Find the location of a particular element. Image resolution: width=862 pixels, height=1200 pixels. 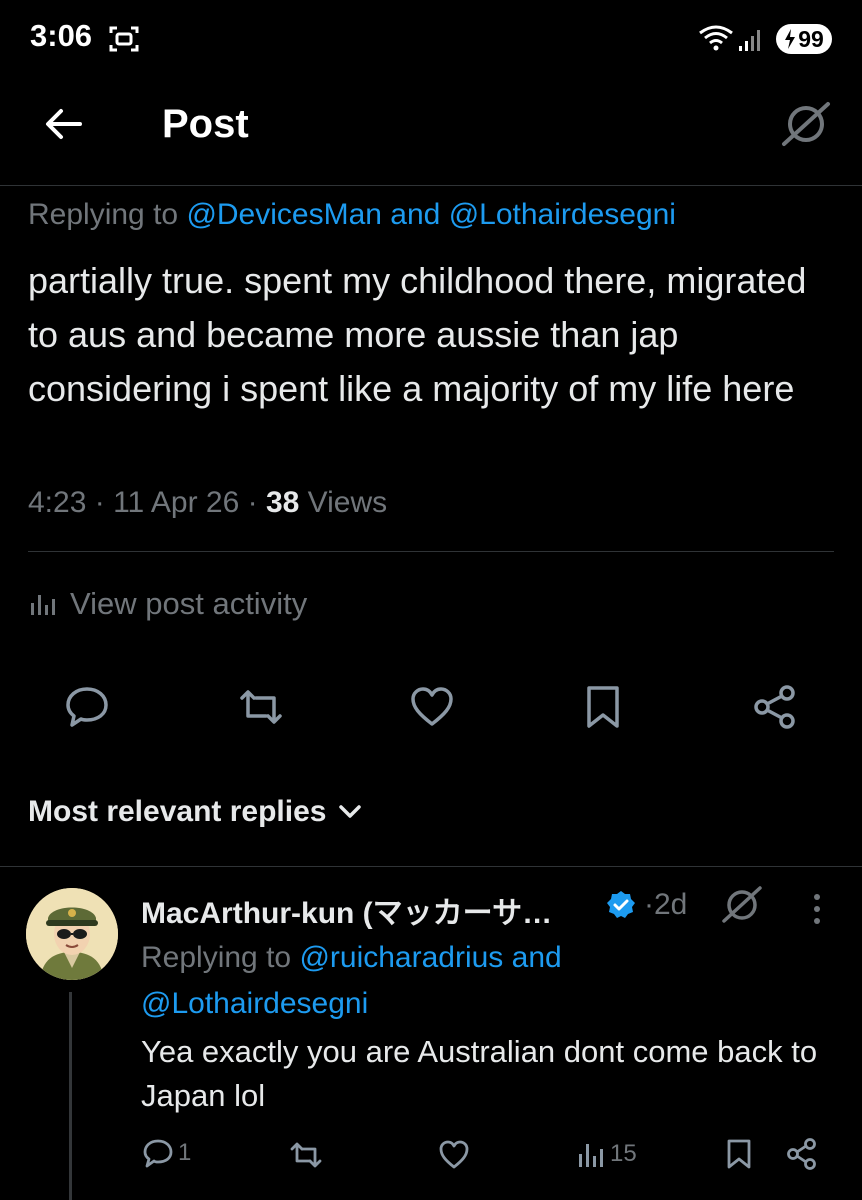

reply-share-button is located at coordinates (802, 1154).